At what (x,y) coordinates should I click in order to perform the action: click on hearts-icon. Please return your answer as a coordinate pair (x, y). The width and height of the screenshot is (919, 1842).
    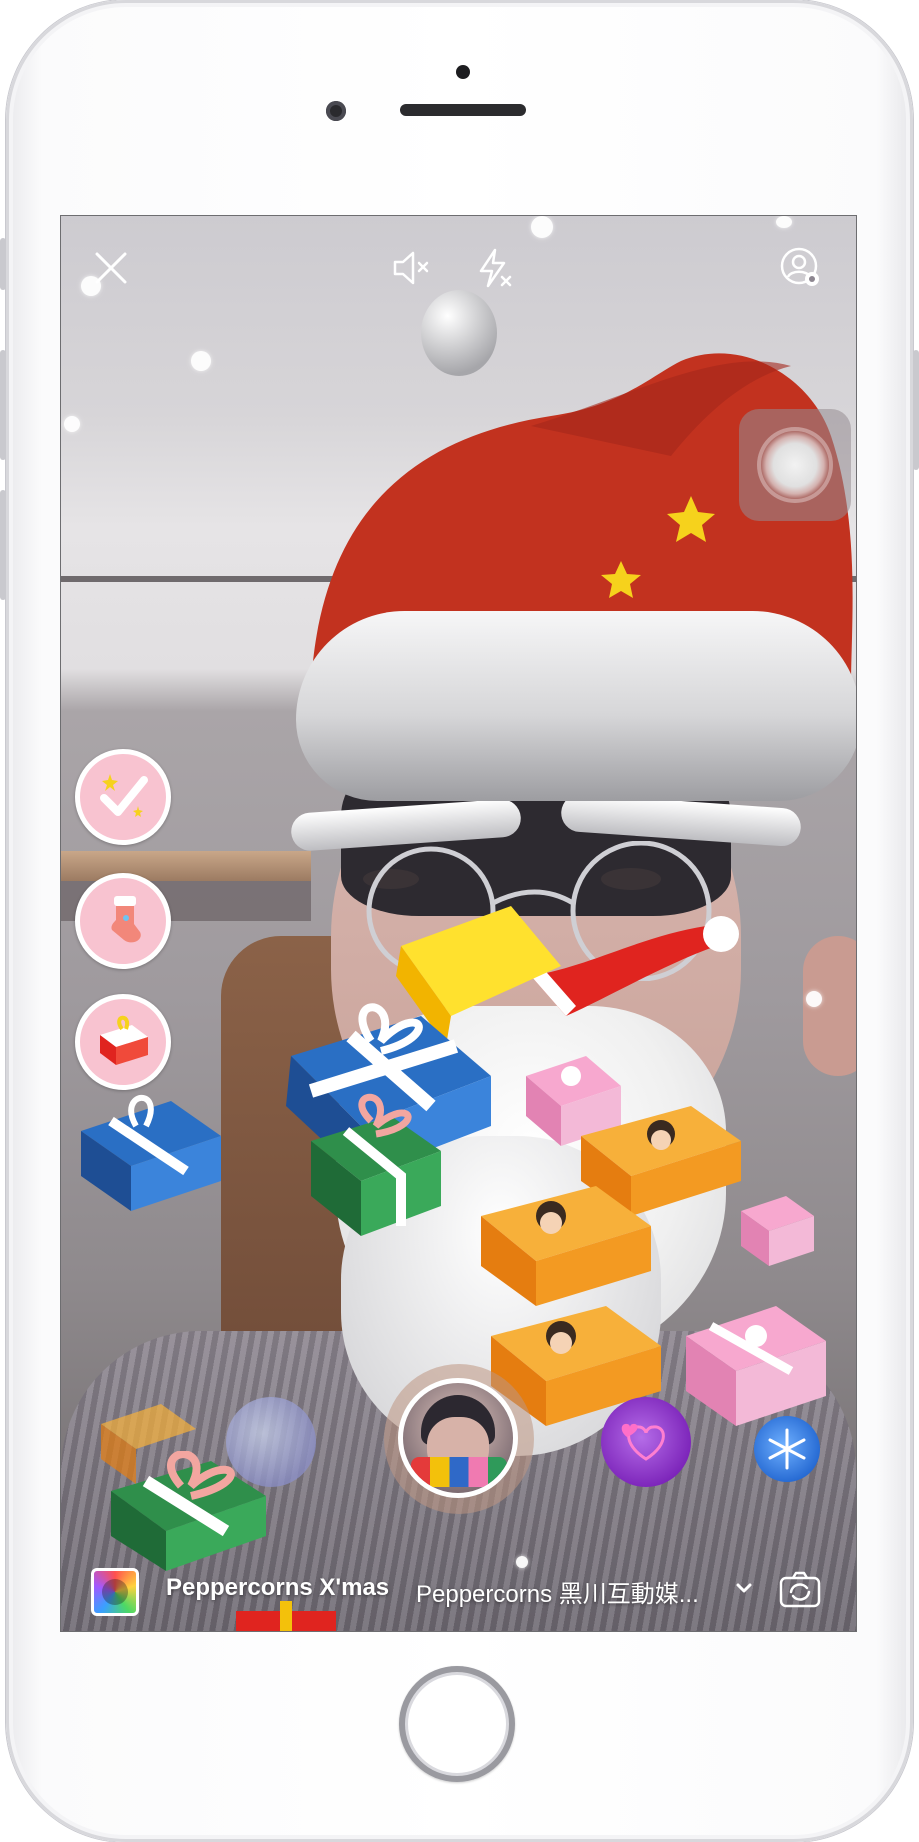
    Looking at the image, I should click on (643, 1442).